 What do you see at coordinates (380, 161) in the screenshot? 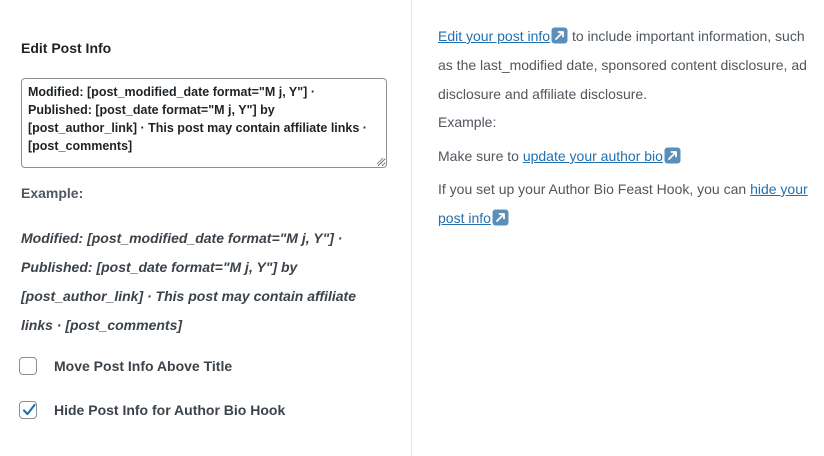
I see `resize-grip-icon` at bounding box center [380, 161].